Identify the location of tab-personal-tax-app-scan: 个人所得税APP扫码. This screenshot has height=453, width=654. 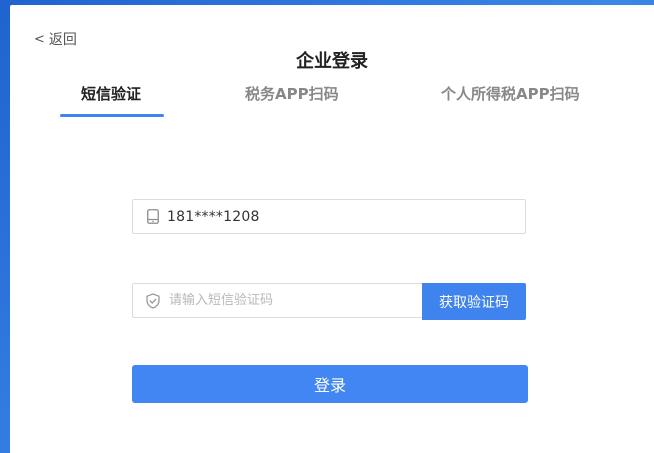
(510, 93).